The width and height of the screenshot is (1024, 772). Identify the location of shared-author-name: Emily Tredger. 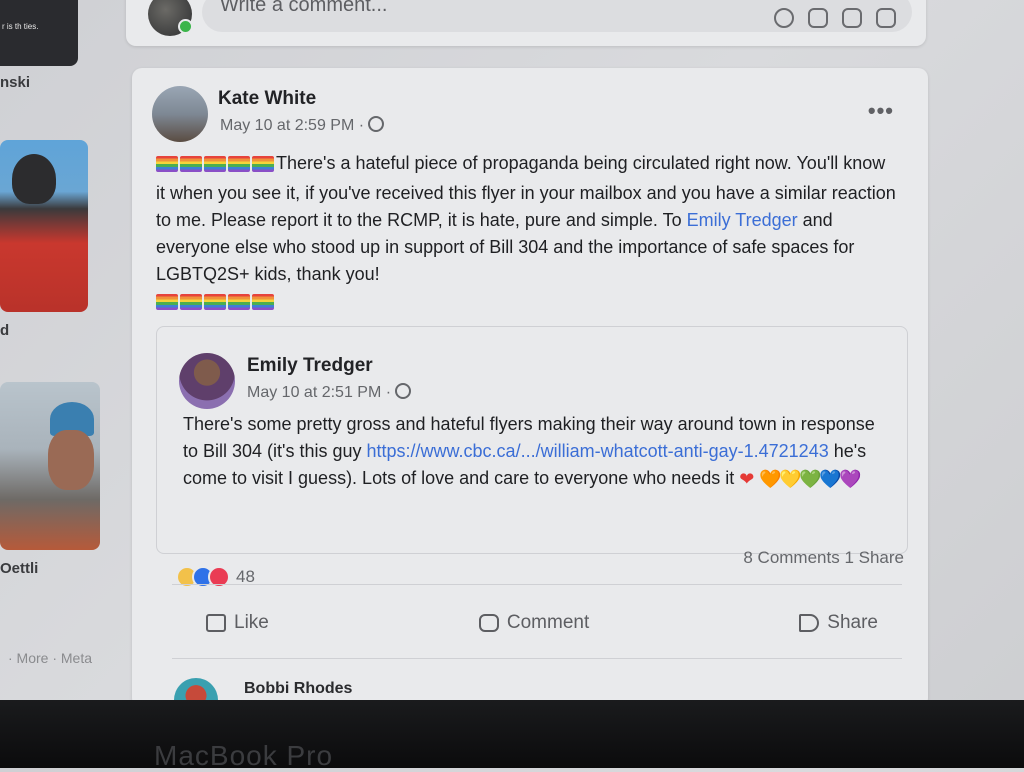
(310, 366).